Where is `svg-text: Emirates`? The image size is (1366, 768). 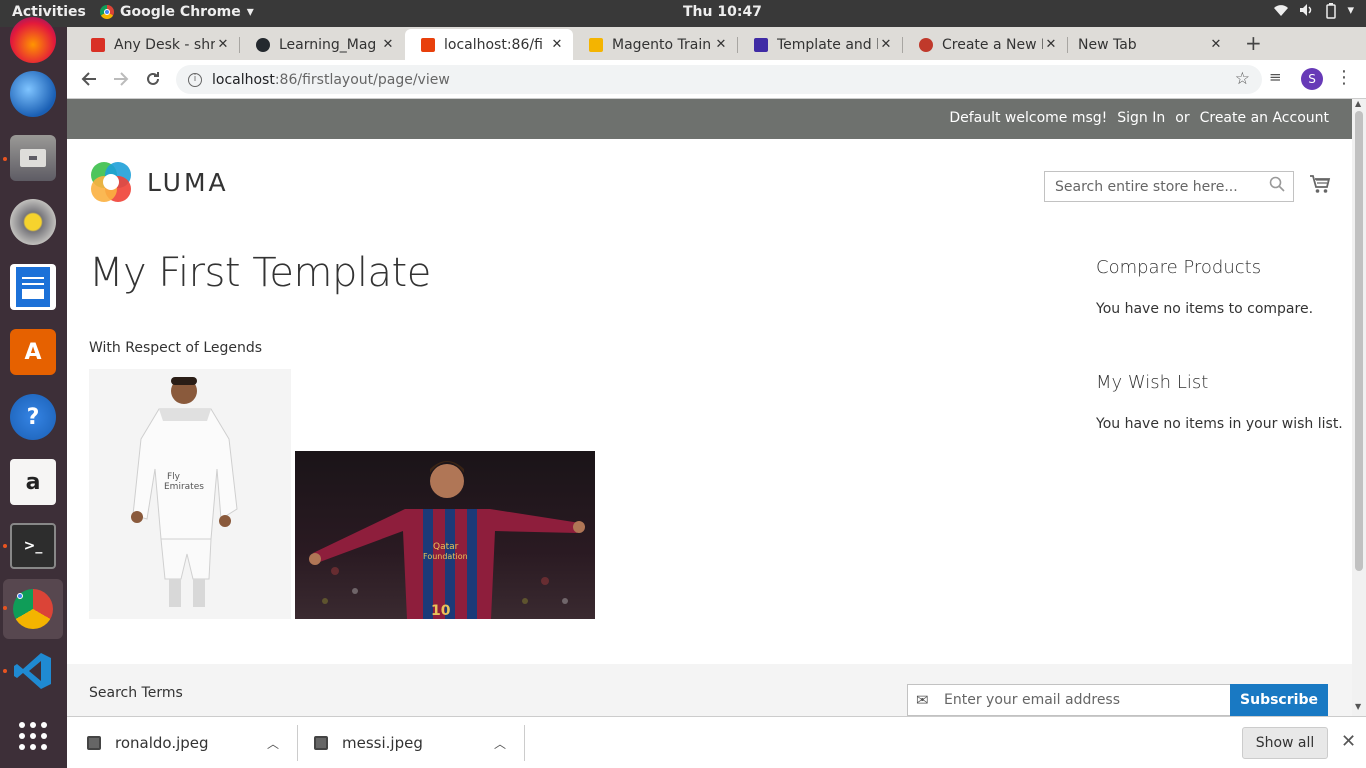
svg-text: Emirates is located at coordinates (184, 487).